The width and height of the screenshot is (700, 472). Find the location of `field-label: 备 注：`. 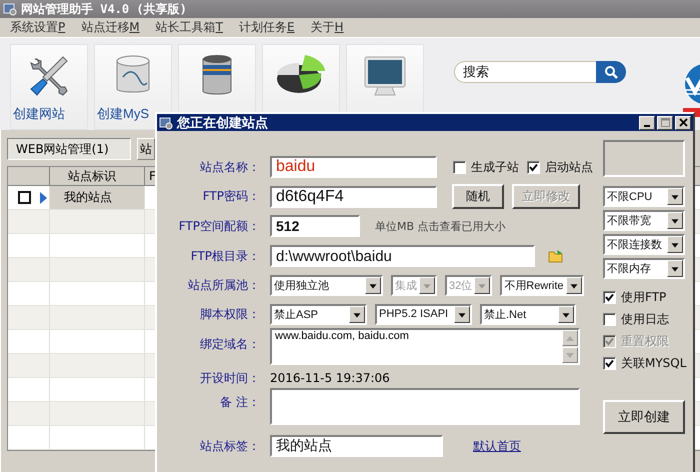

field-label: 备 注： is located at coordinates (239, 402).